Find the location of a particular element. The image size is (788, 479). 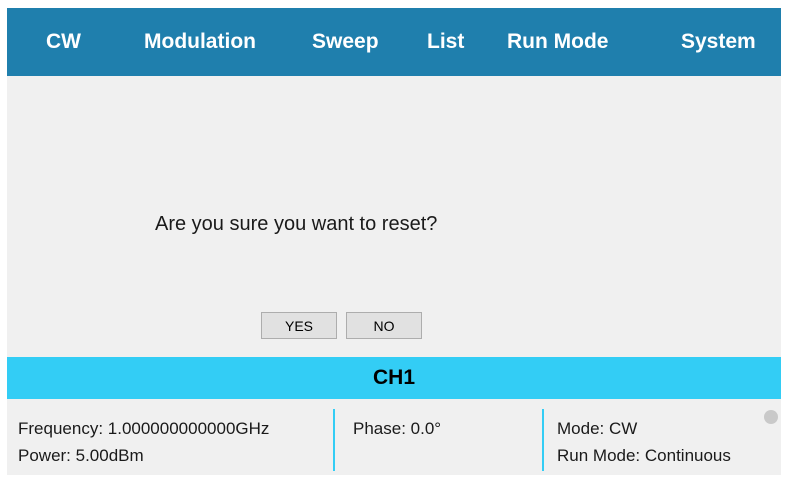

nav-tab-modulation: Modulation is located at coordinates (200, 42).